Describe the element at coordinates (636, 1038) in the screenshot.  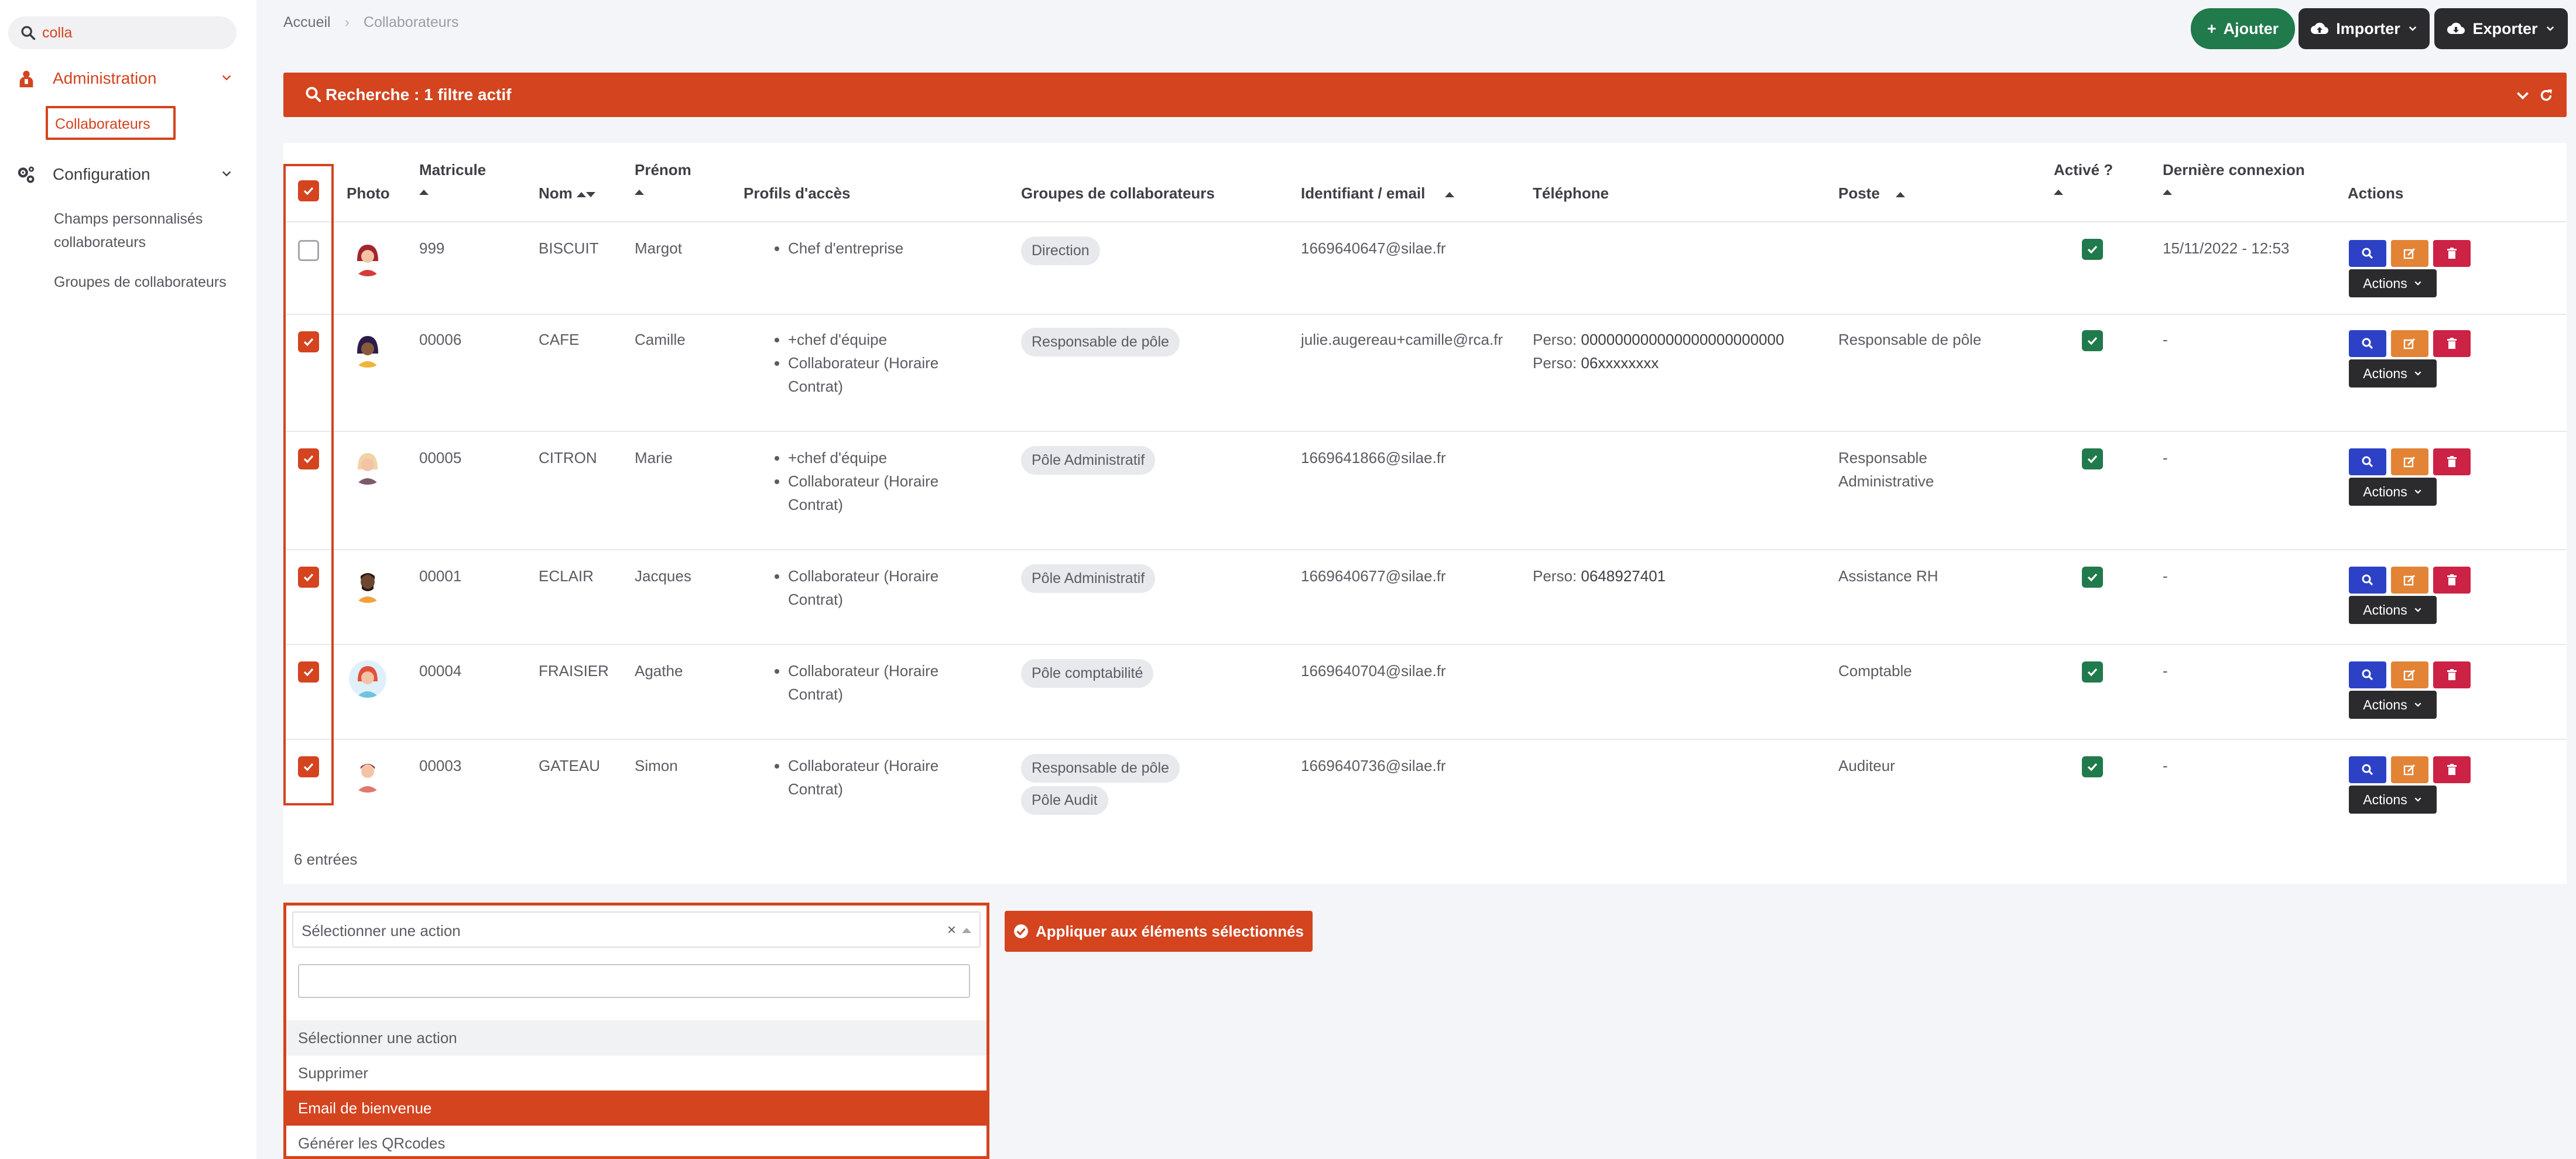
I see `bulk-option-default: Sélectionner une action` at that location.